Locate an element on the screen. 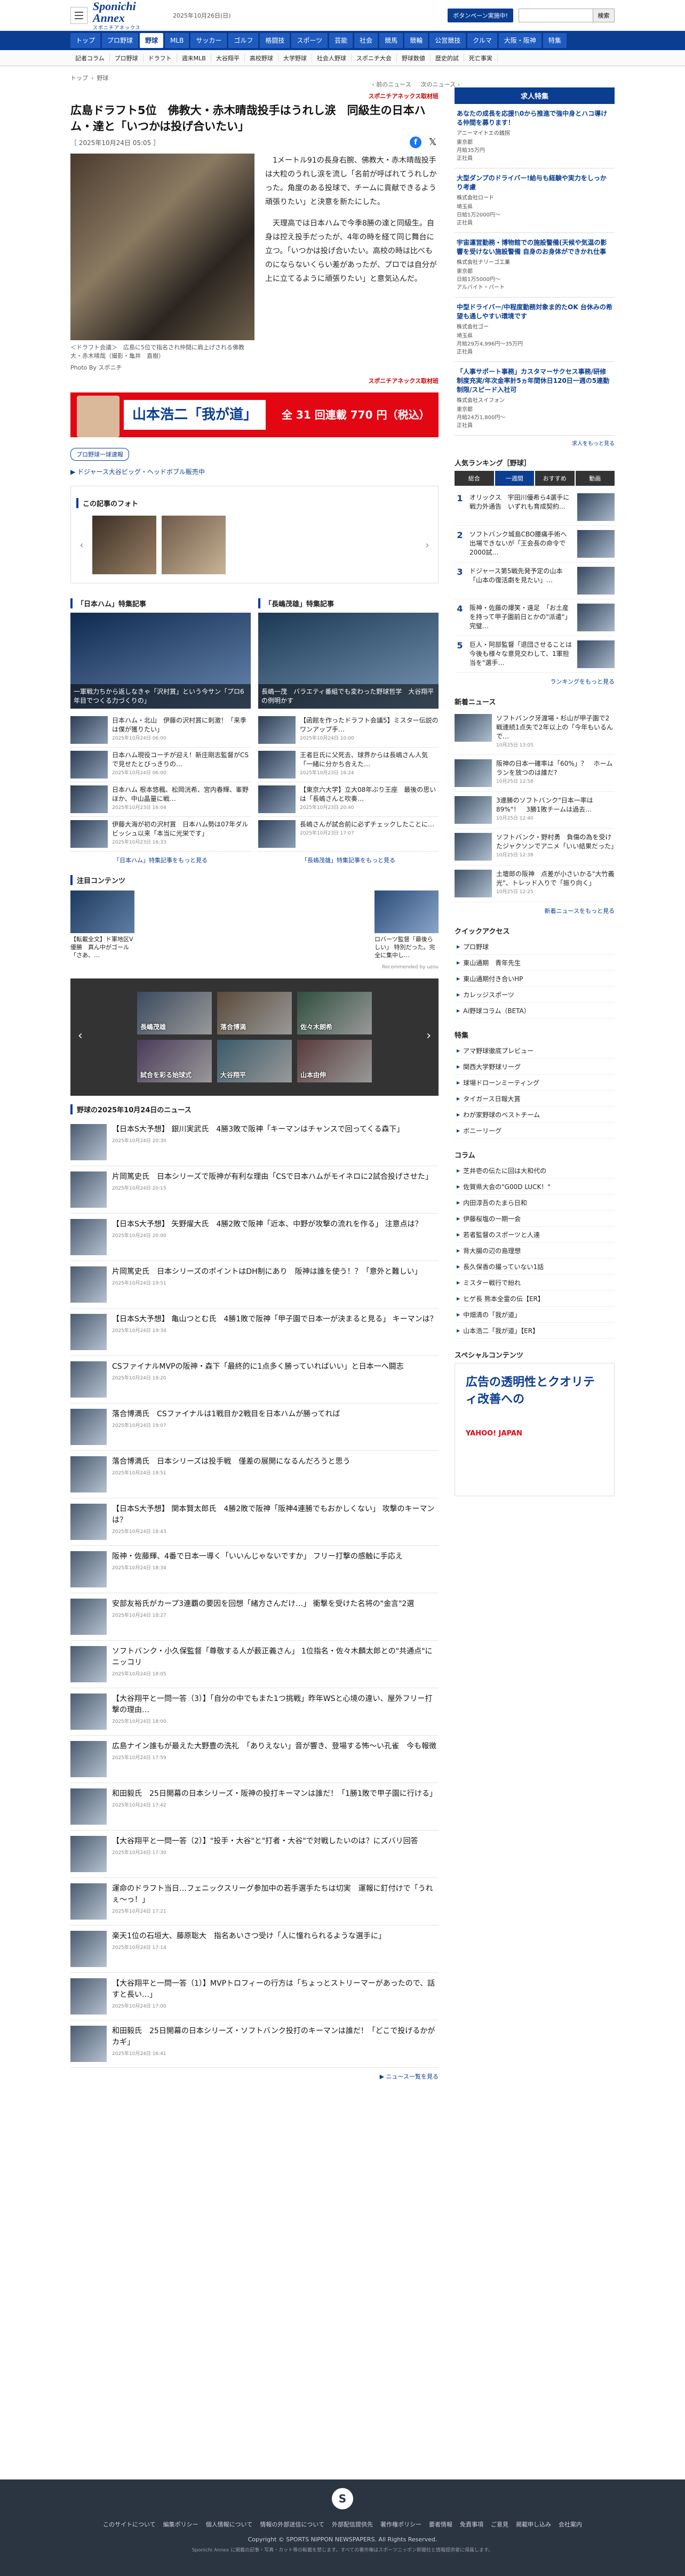 Image resolution: width=685 pixels, height=2576 pixels. facebook-share-icon: f is located at coordinates (416, 143).